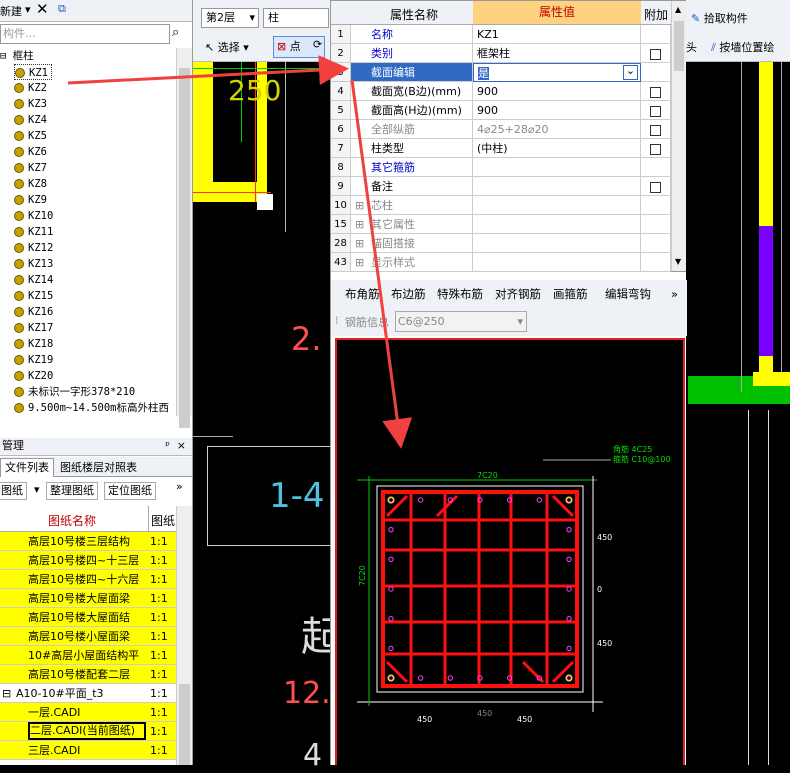 The height and width of the screenshot is (773, 790). I want to click on arrow-to-section-edit, so click(208, 70).